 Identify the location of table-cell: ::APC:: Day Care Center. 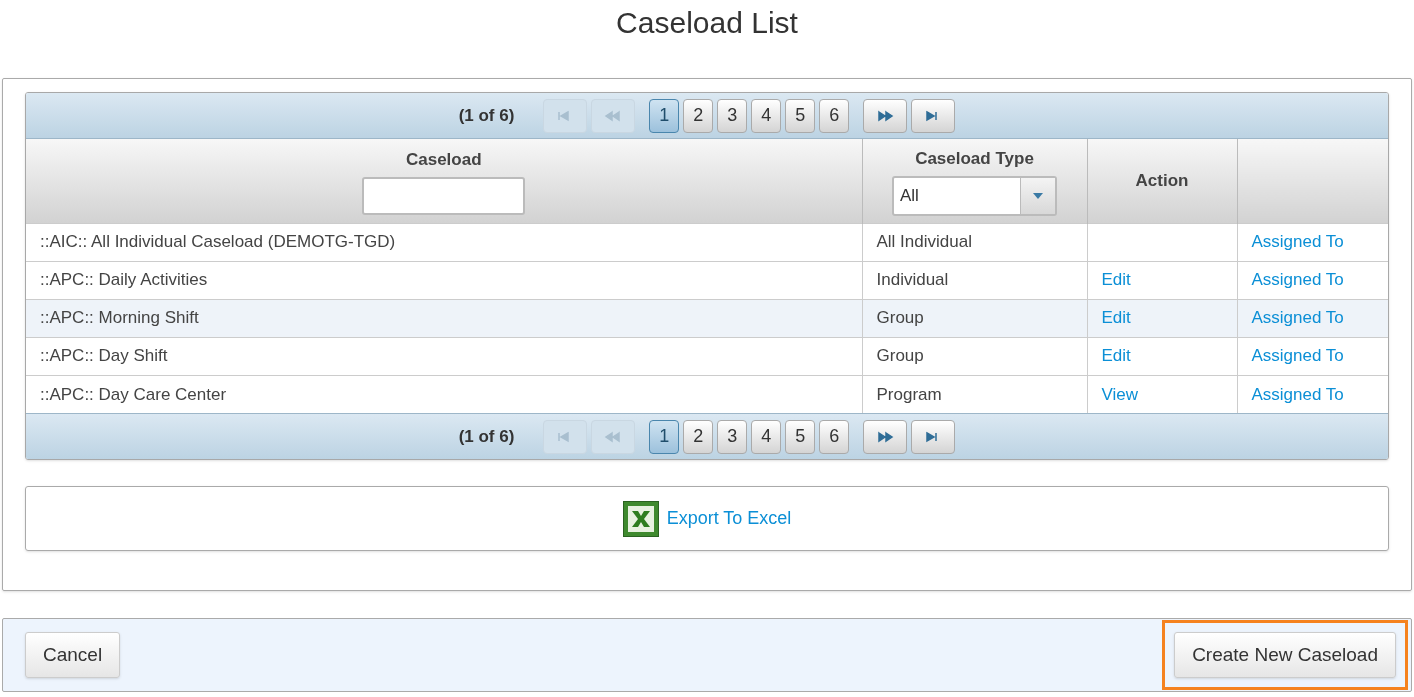
(444, 394).